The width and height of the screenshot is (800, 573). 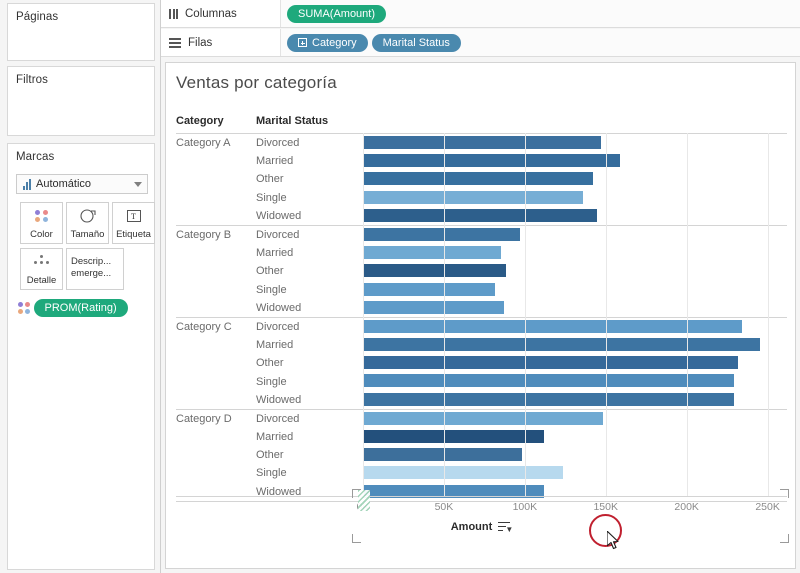 What do you see at coordinates (41, 216) in the screenshot?
I see `color-dots-icon` at bounding box center [41, 216].